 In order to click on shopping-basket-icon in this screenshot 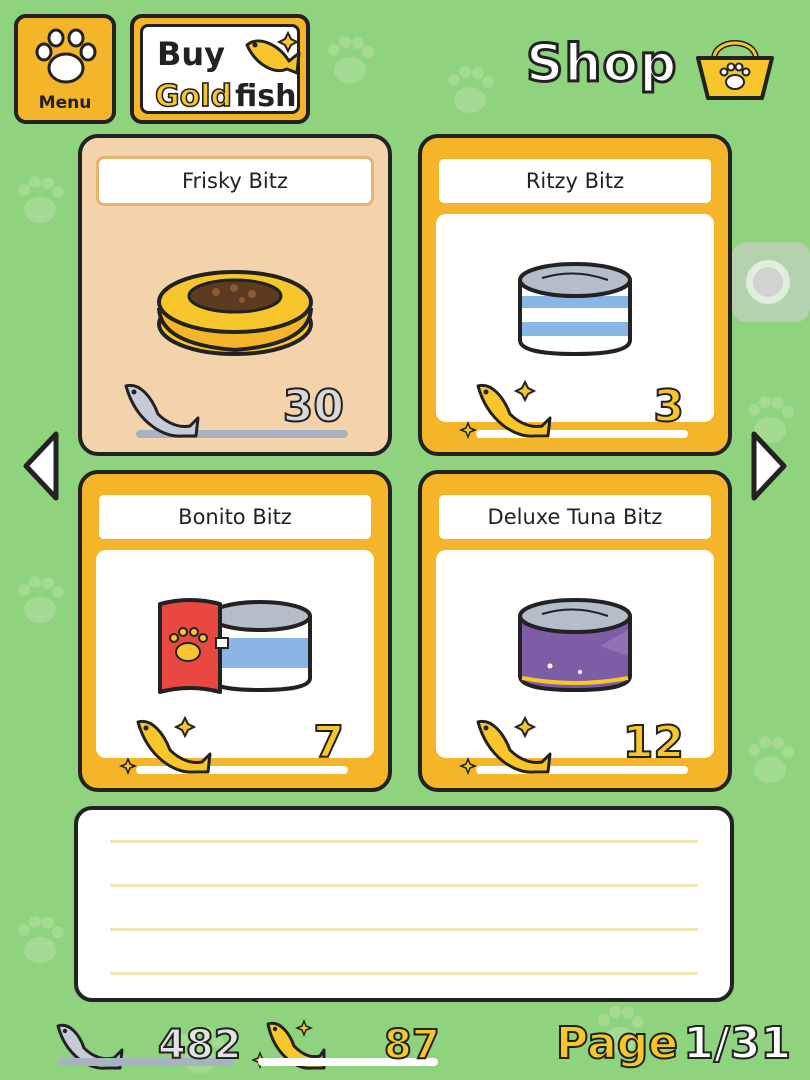, I will do `click(735, 70)`.